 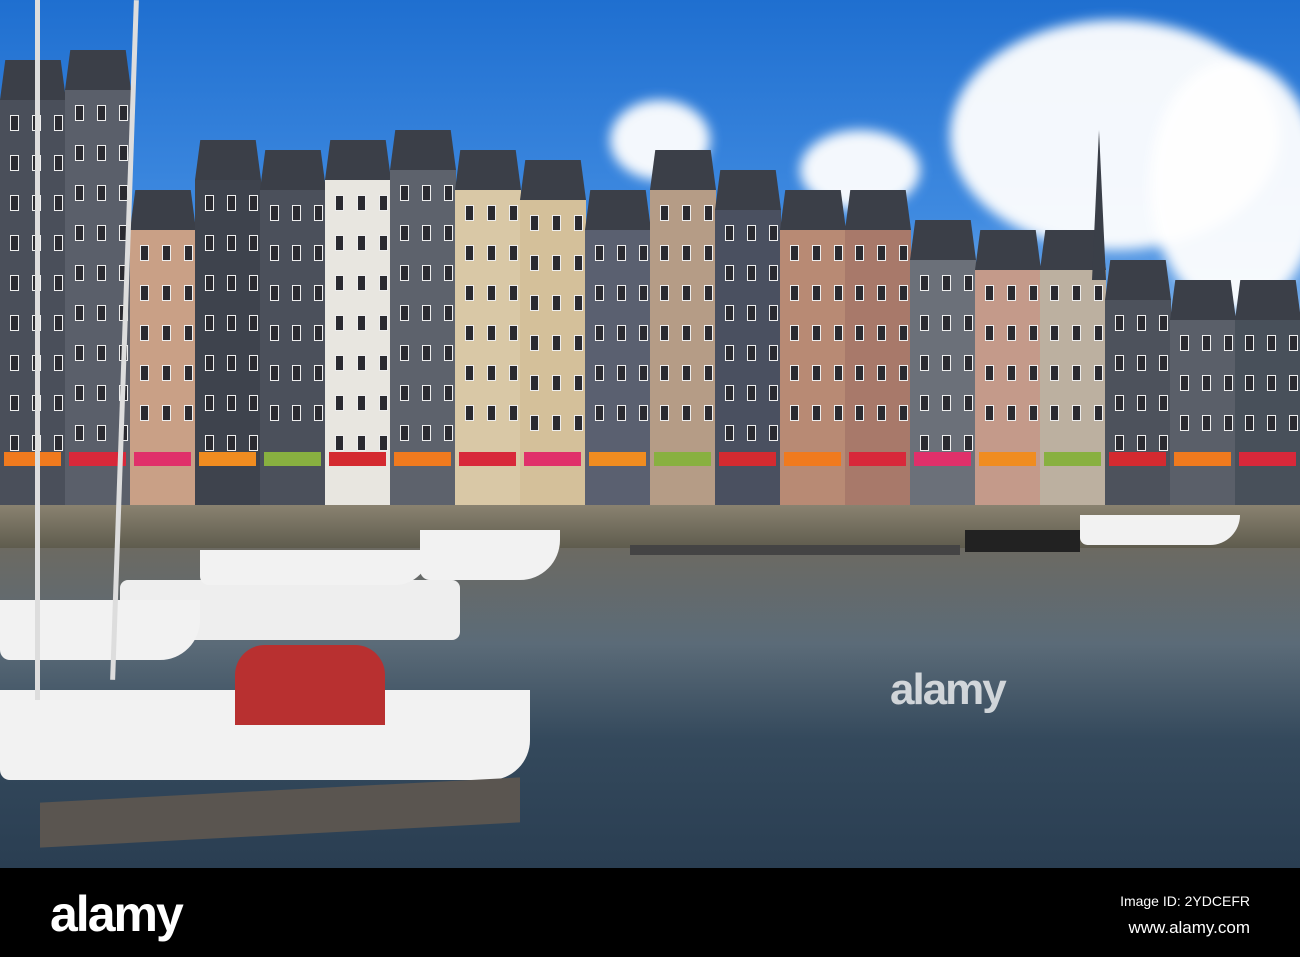 I want to click on pontoon, so click(x=795, y=550).